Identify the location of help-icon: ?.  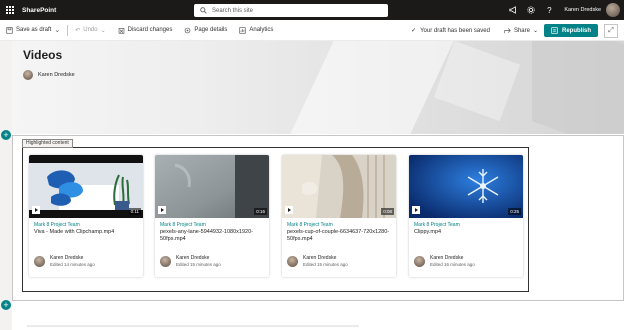
(549, 10).